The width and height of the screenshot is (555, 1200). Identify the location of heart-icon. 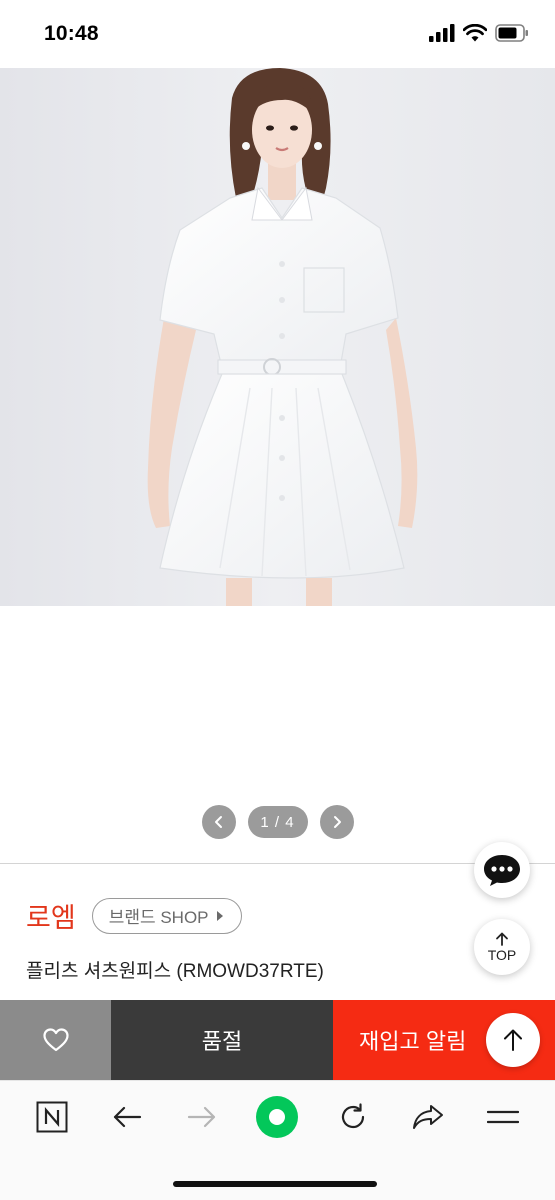
(55, 1040).